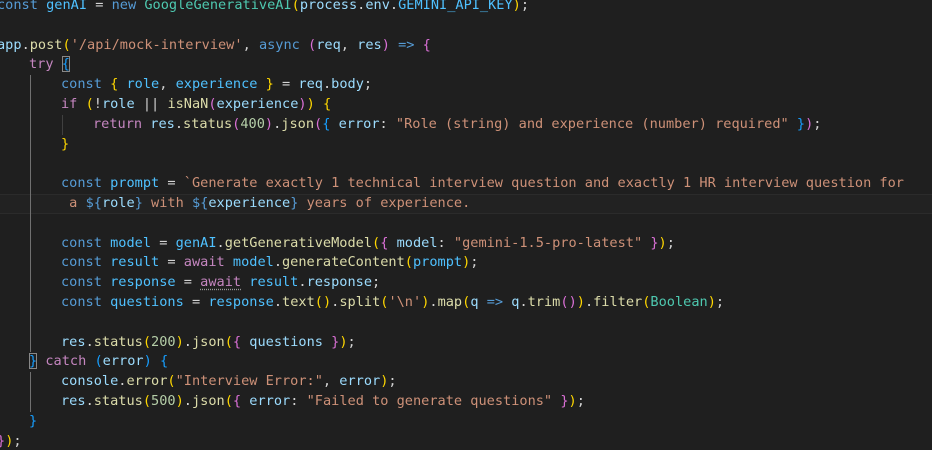 This screenshot has width=932, height=450. What do you see at coordinates (466, 441) in the screenshot?
I see `code-line: });` at bounding box center [466, 441].